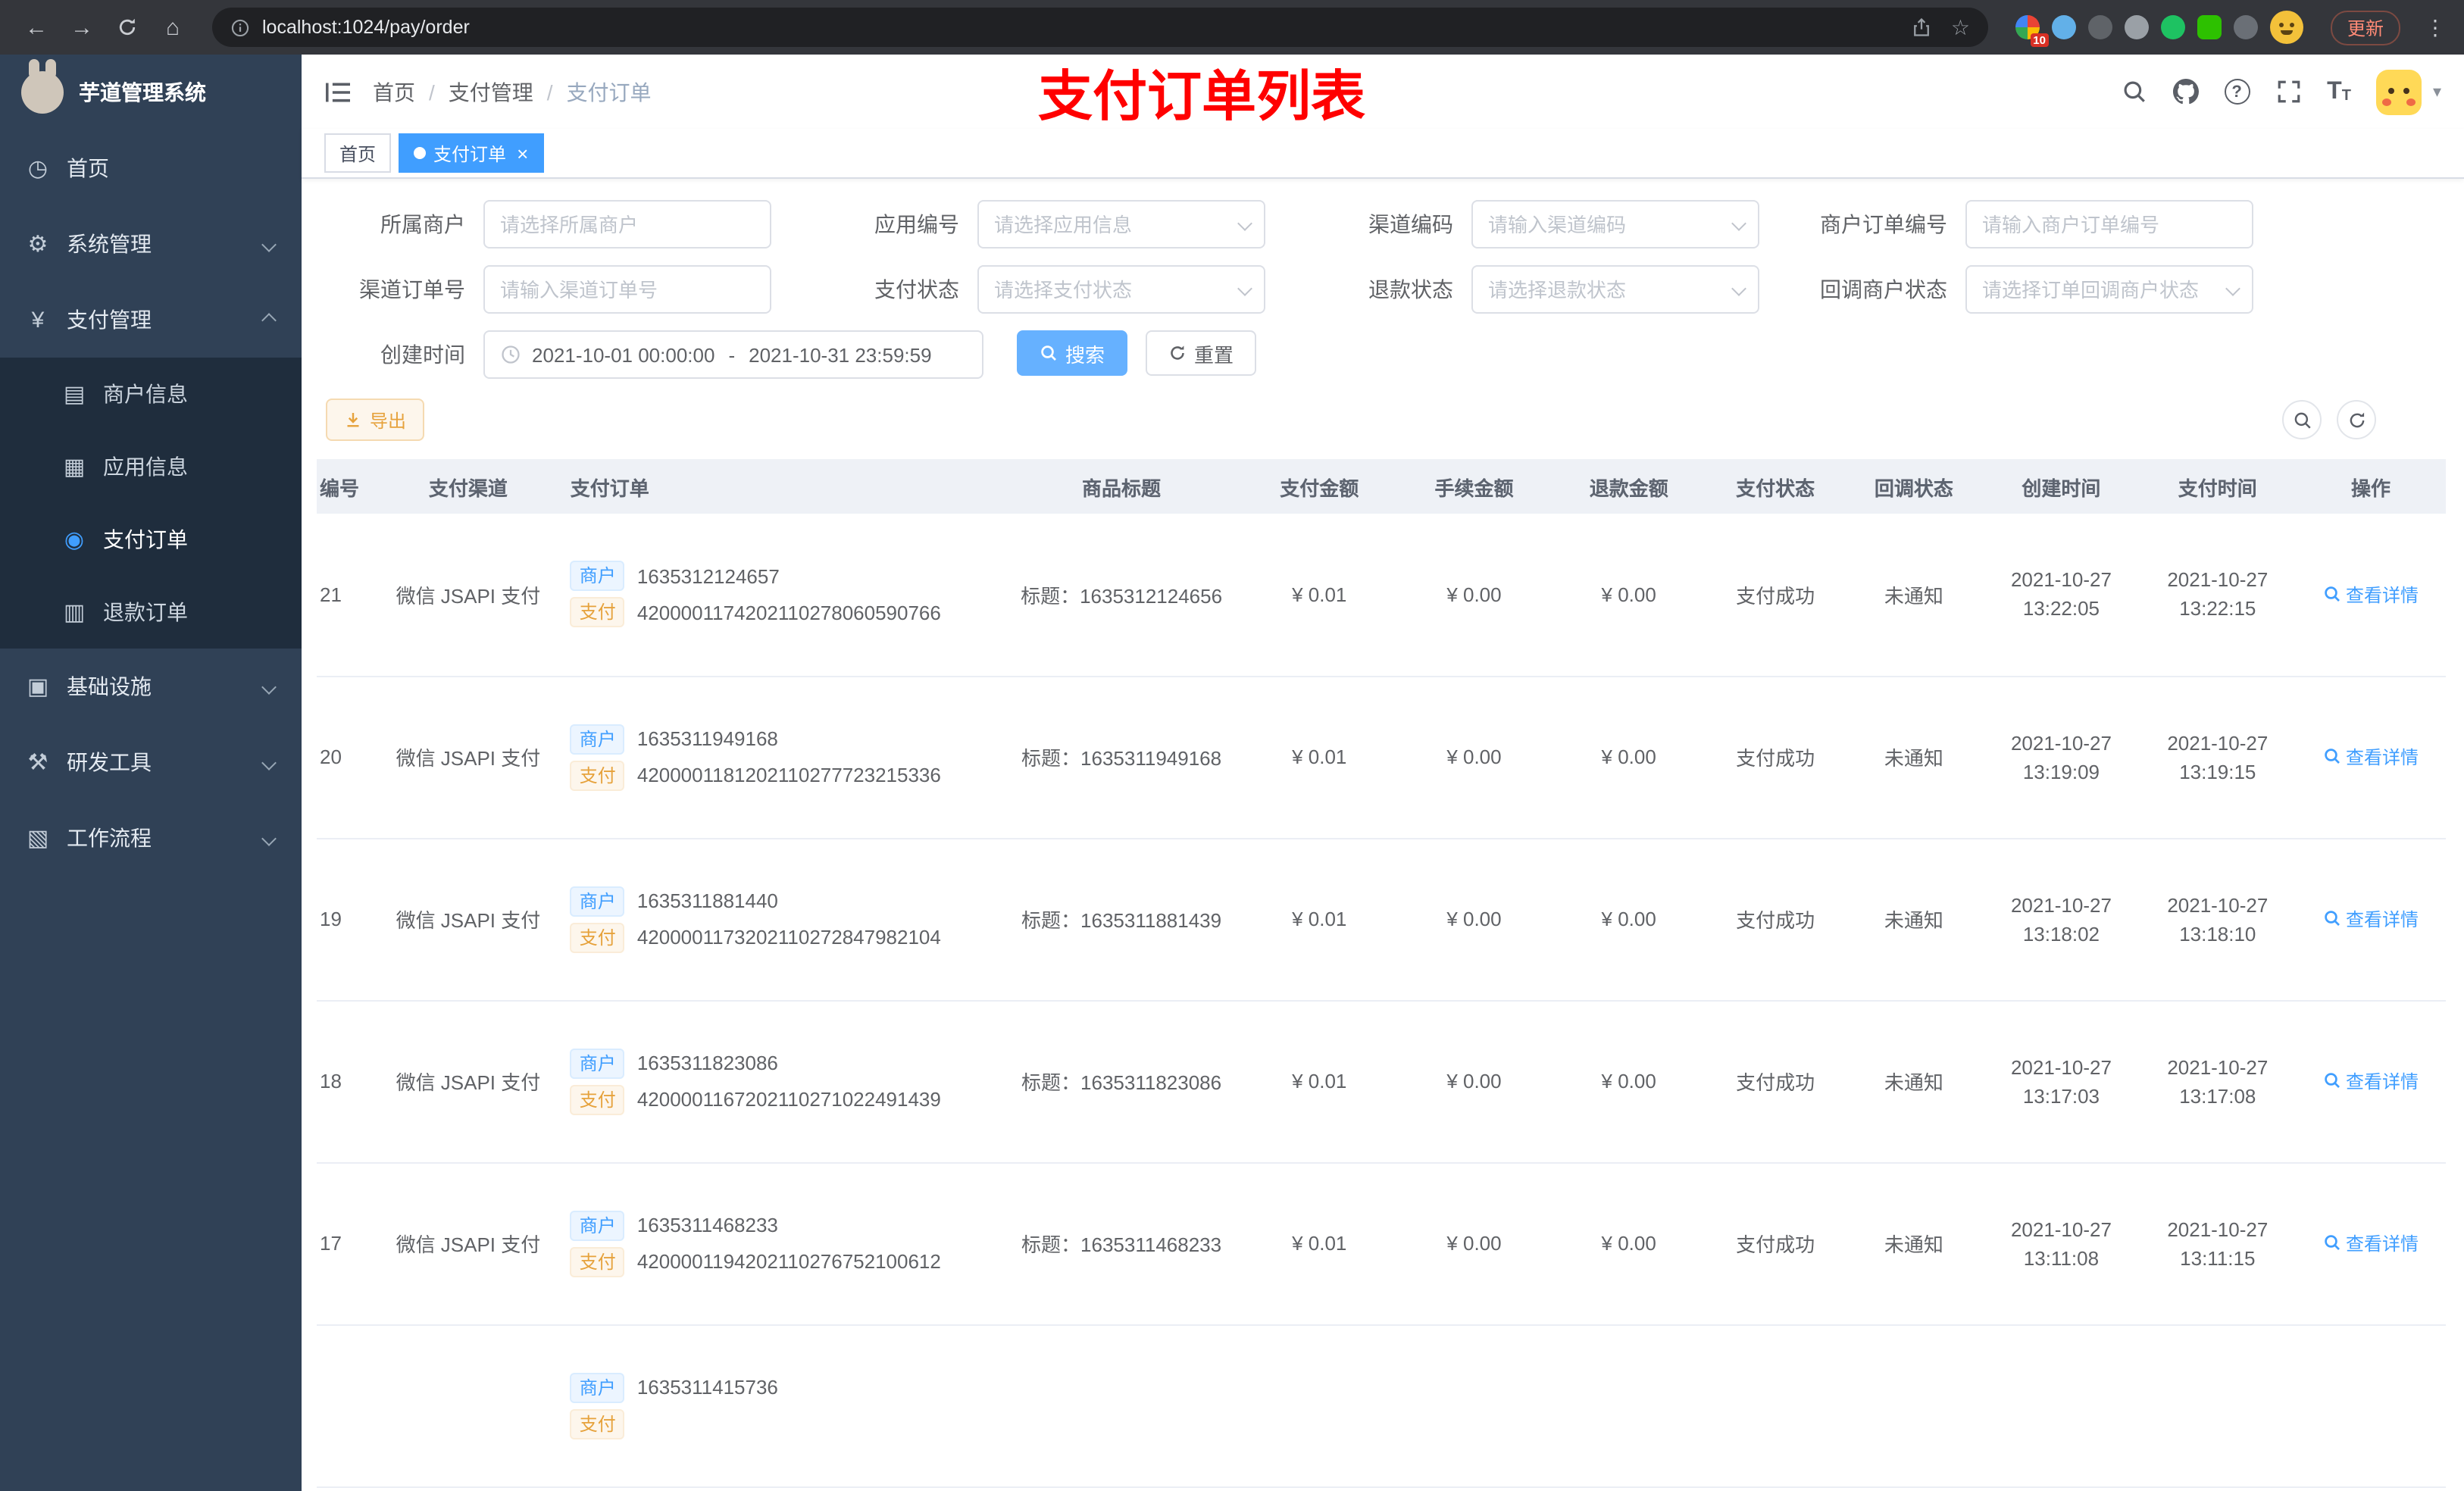 The image size is (2464, 1491). I want to click on share-icon, so click(1922, 27).